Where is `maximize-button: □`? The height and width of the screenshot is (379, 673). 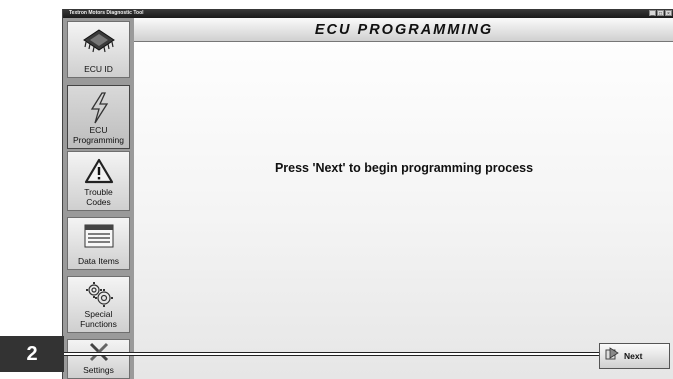
maximize-button: □ is located at coordinates (660, 13).